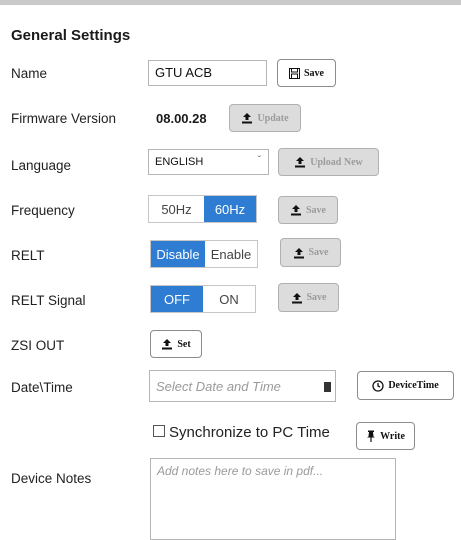  Describe the element at coordinates (273, 118) in the screenshot. I see `firmware-update-label: Update` at that location.